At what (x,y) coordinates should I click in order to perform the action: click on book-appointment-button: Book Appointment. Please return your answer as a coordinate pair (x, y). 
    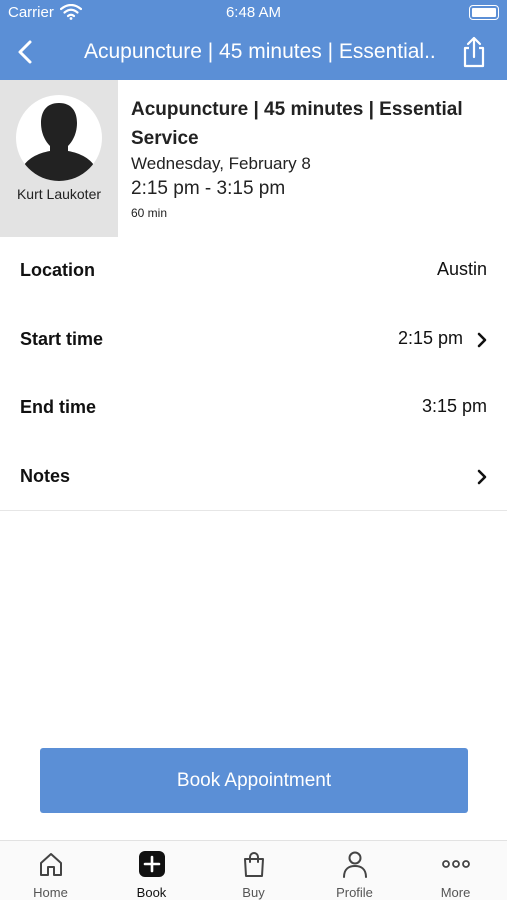
    Looking at the image, I should click on (254, 780).